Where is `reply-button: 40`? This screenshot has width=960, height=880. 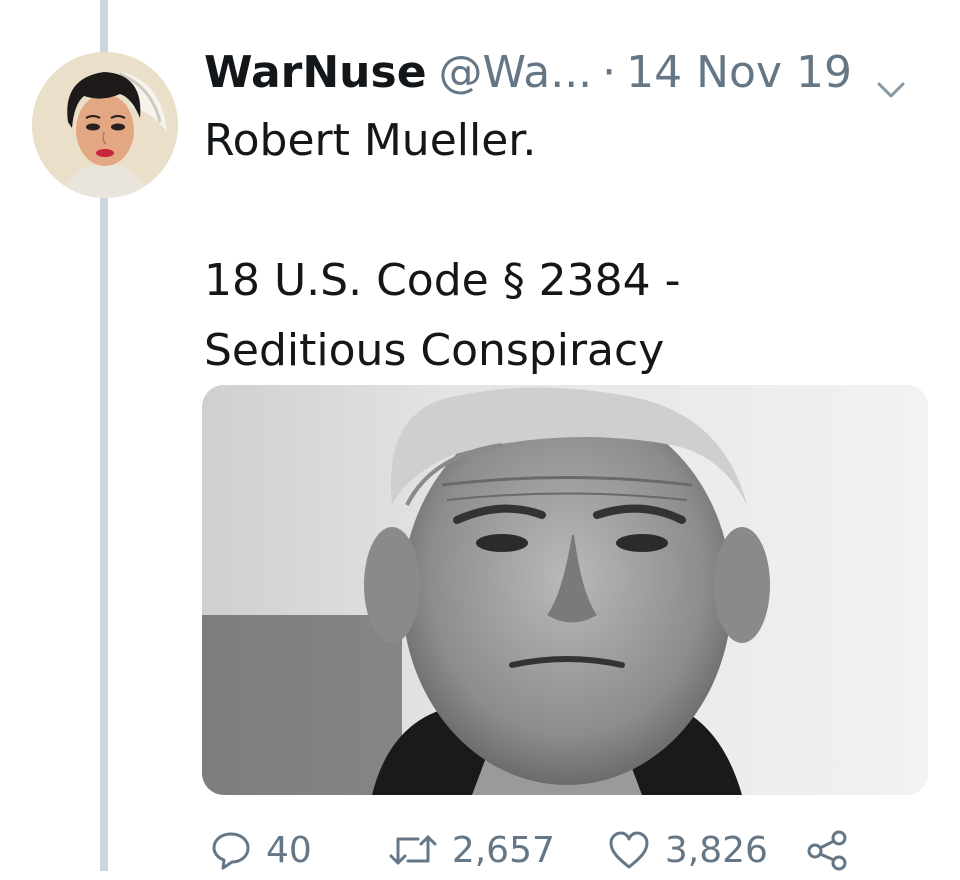
reply-button: 40 is located at coordinates (261, 850).